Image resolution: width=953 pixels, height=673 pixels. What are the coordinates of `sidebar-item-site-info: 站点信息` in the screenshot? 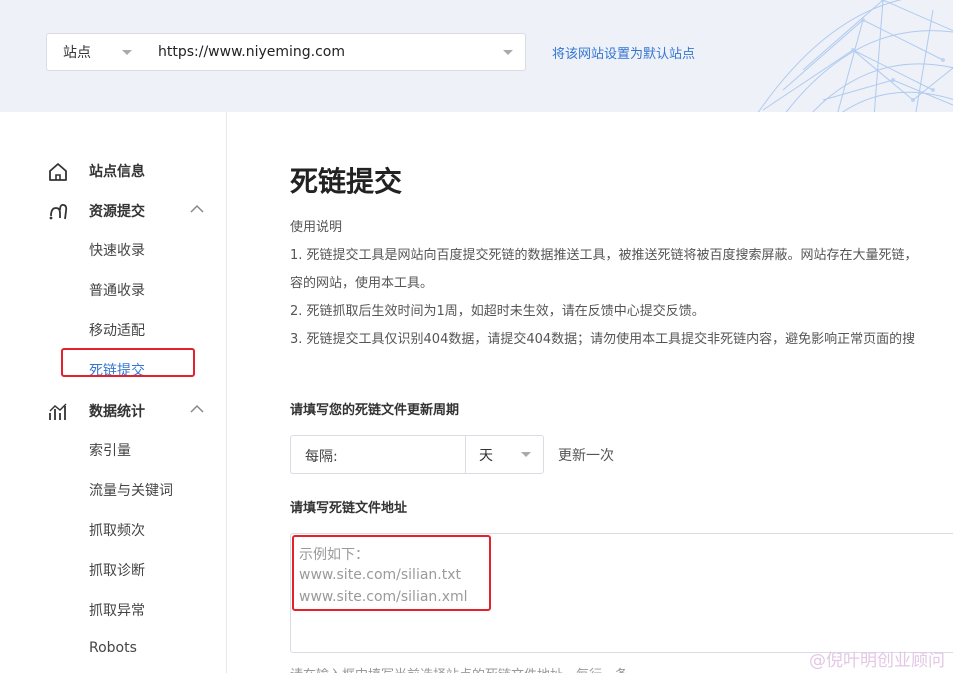 It's located at (113, 171).